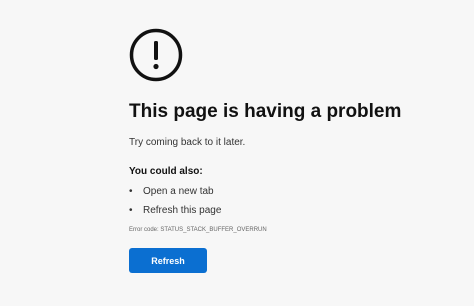 The width and height of the screenshot is (474, 306). What do you see at coordinates (182, 210) in the screenshot?
I see `suggestion-refresh-page: Refresh this page` at bounding box center [182, 210].